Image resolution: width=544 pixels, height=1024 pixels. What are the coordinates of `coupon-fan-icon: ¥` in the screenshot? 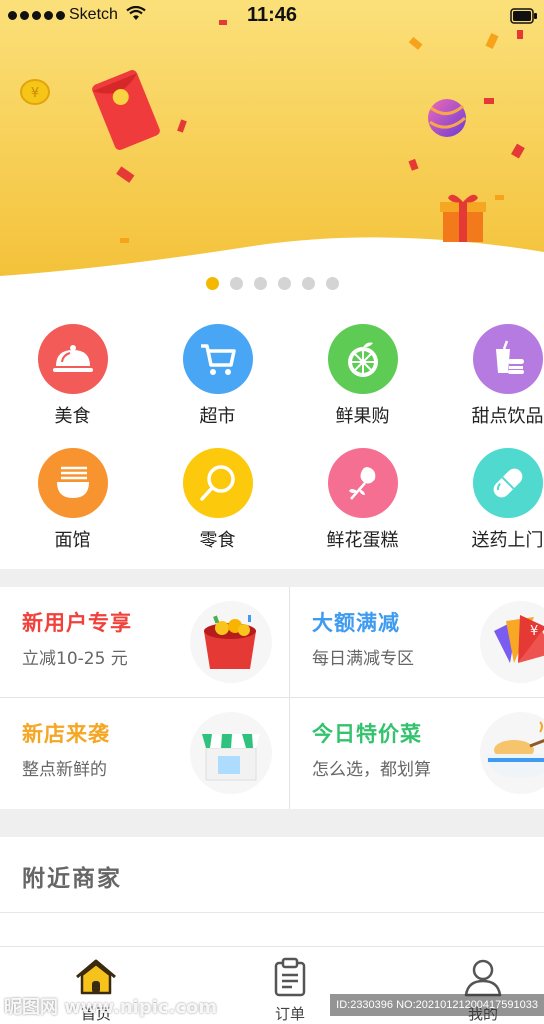 It's located at (512, 642).